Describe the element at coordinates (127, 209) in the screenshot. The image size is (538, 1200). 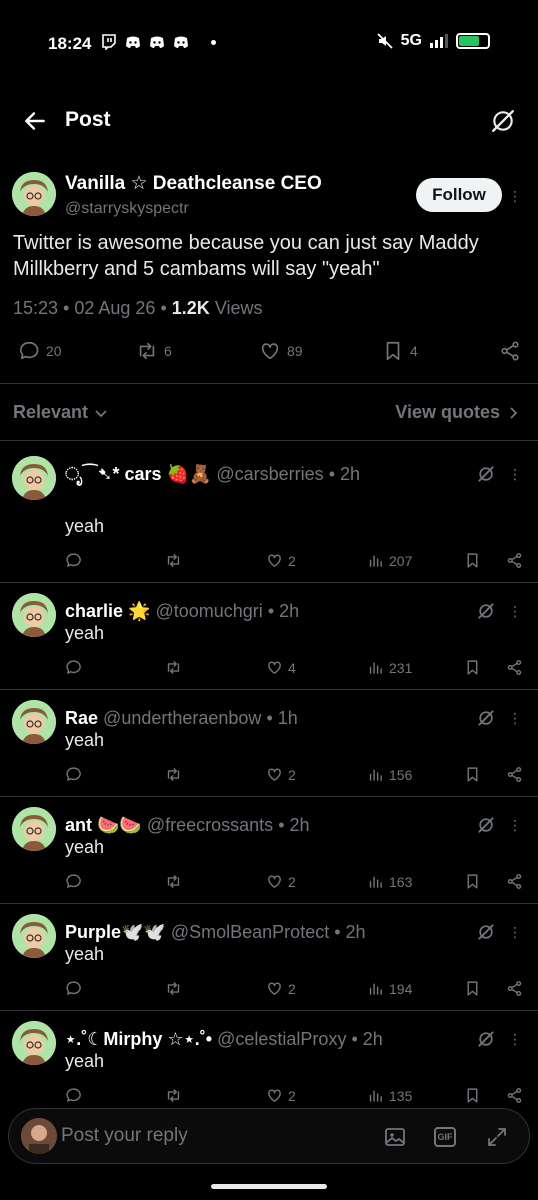
I see `author-handle: @starryskyspectr` at that location.